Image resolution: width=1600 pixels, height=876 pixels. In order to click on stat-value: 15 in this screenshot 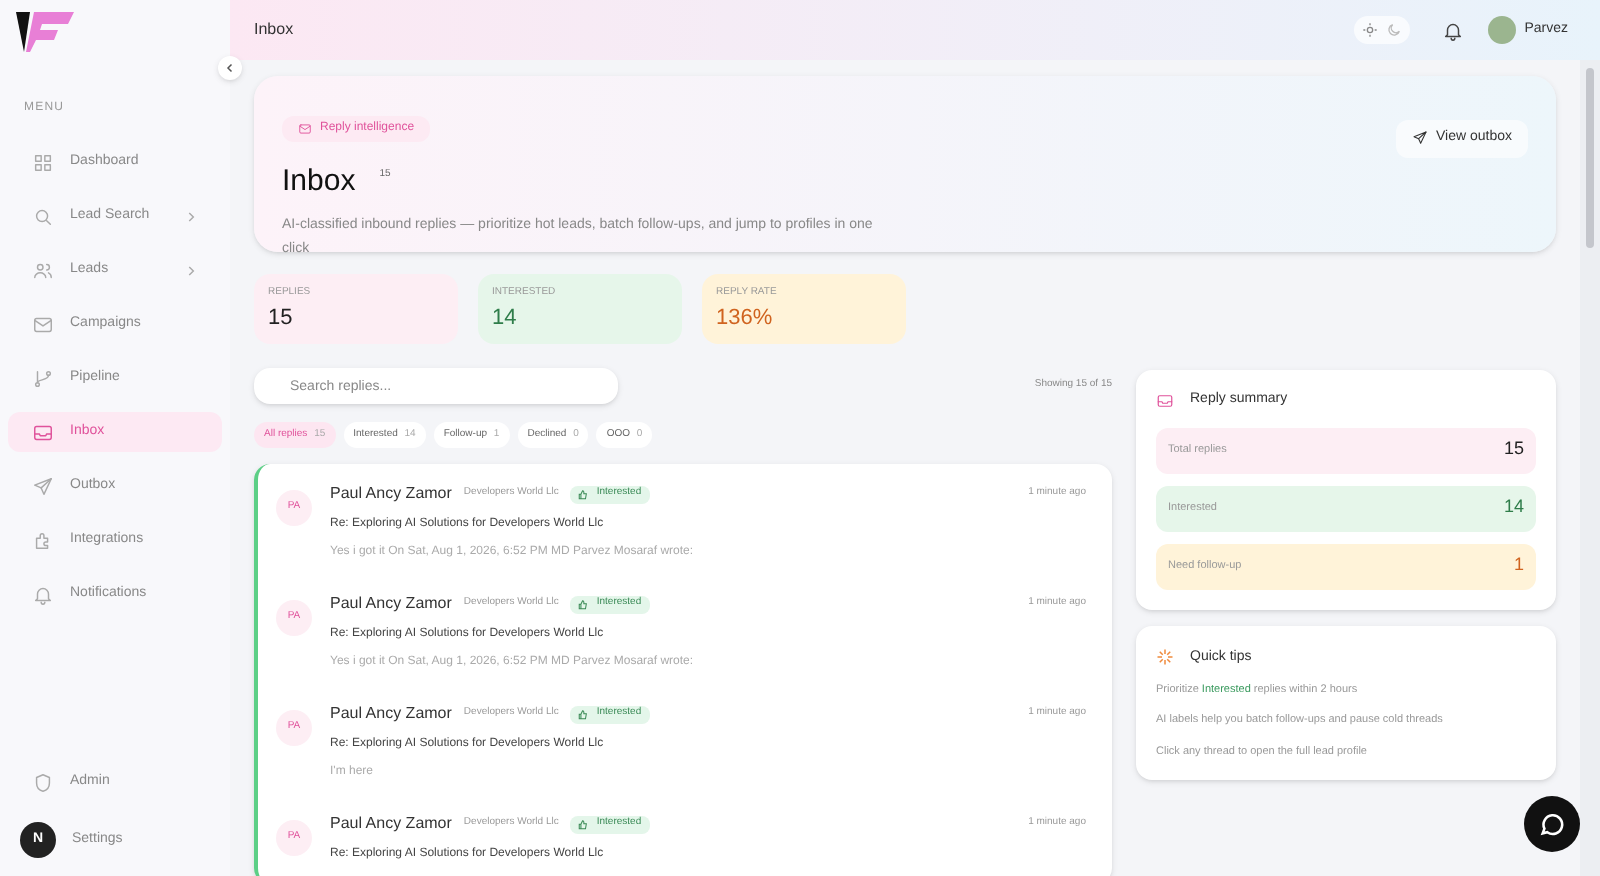, I will do `click(281, 318)`.